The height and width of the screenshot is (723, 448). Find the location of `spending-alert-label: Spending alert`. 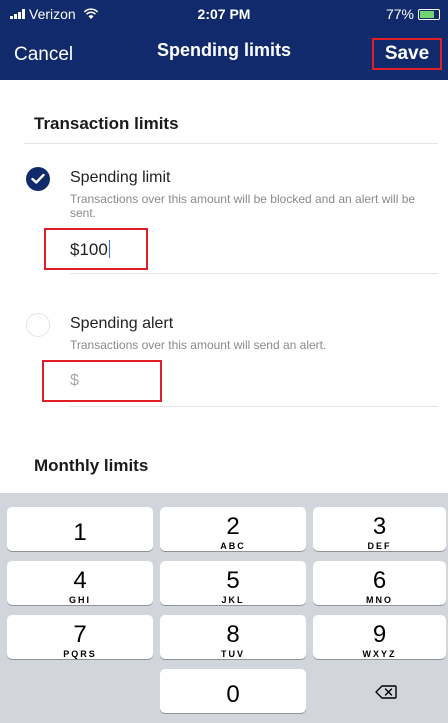

spending-alert-label: Spending alert is located at coordinates (122, 323).